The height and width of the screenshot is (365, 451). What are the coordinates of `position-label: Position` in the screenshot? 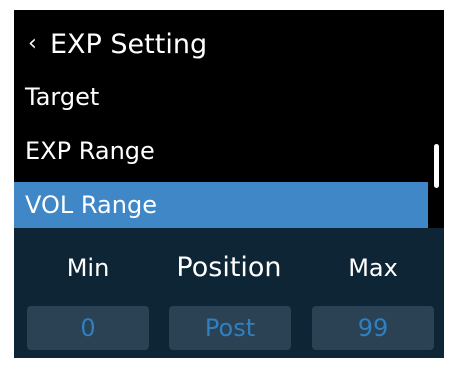 It's located at (229, 267).